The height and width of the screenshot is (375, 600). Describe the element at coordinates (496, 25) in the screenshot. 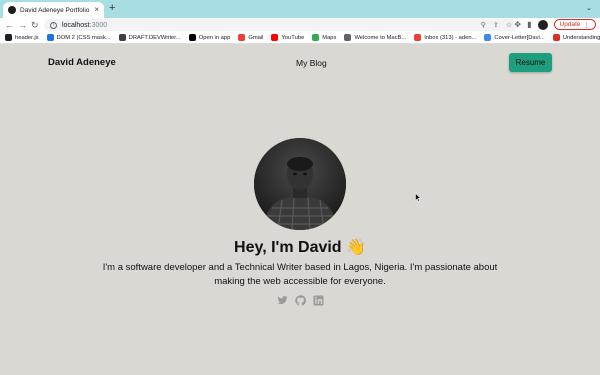

I see `share-icon: ⇪` at that location.